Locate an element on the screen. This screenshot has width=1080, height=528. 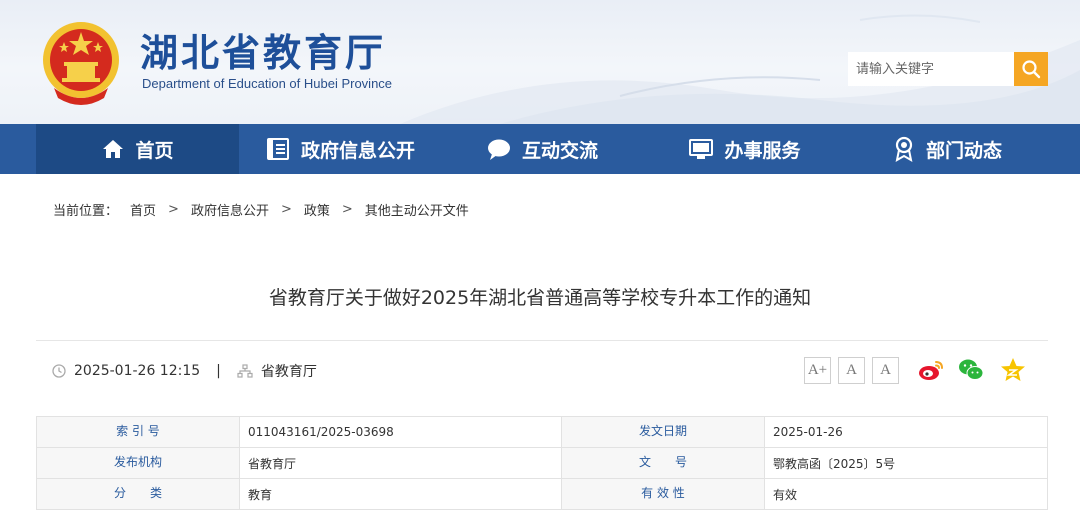
table-row: 分 类 教育 有 效 性 有效 is located at coordinates (542, 494).